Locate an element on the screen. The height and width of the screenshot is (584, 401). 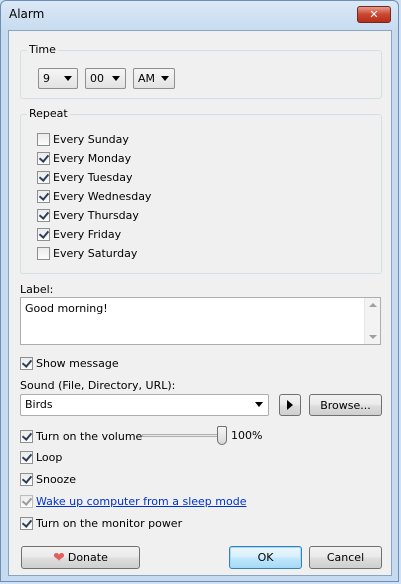
close-button: ✕ is located at coordinates (374, 14).